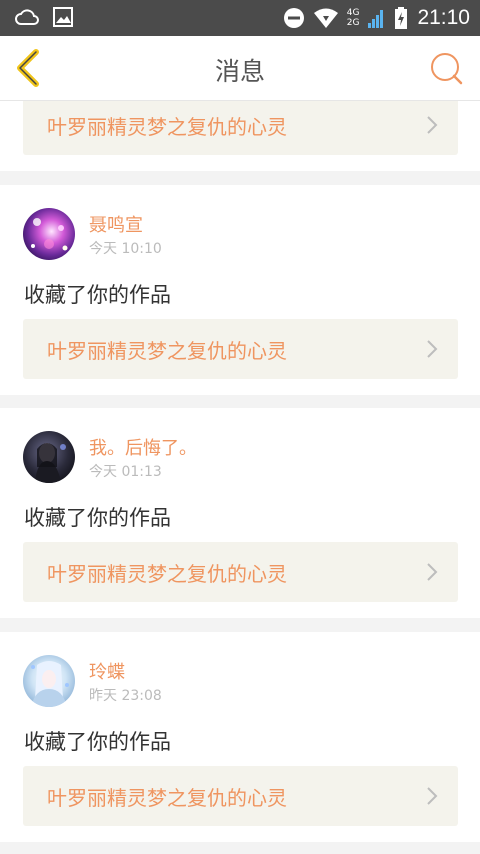 The width and height of the screenshot is (480, 854). I want to click on clock: 21:10, so click(443, 17).